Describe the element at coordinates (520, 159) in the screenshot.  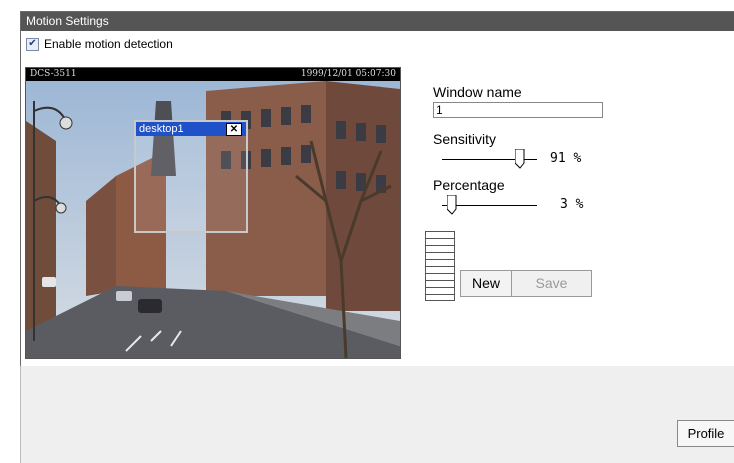
I see `sensitivity-slider-thumb` at that location.